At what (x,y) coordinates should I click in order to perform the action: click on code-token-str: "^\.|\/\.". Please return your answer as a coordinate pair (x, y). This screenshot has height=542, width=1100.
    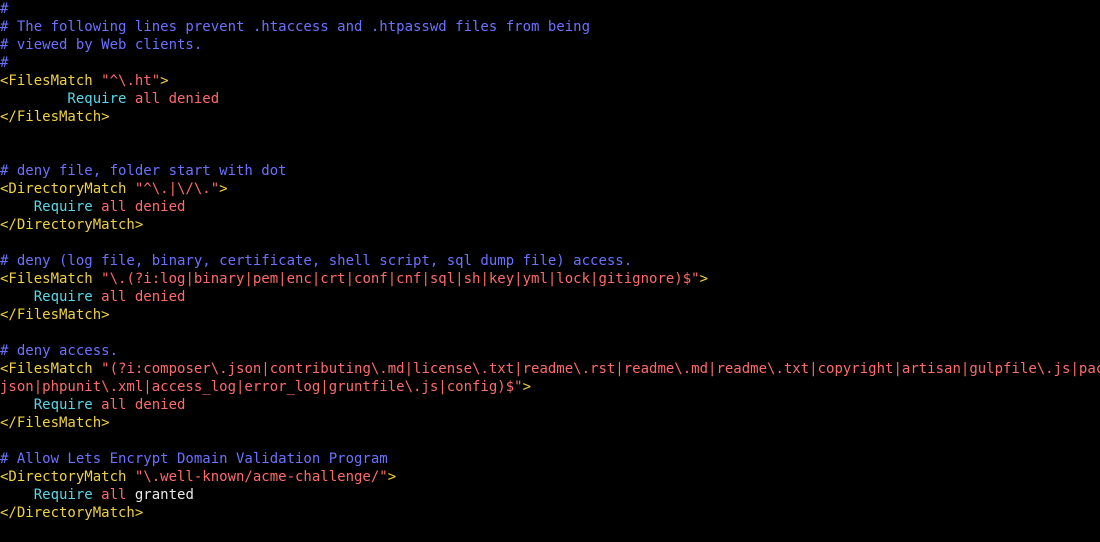
    Looking at the image, I should click on (177, 189).